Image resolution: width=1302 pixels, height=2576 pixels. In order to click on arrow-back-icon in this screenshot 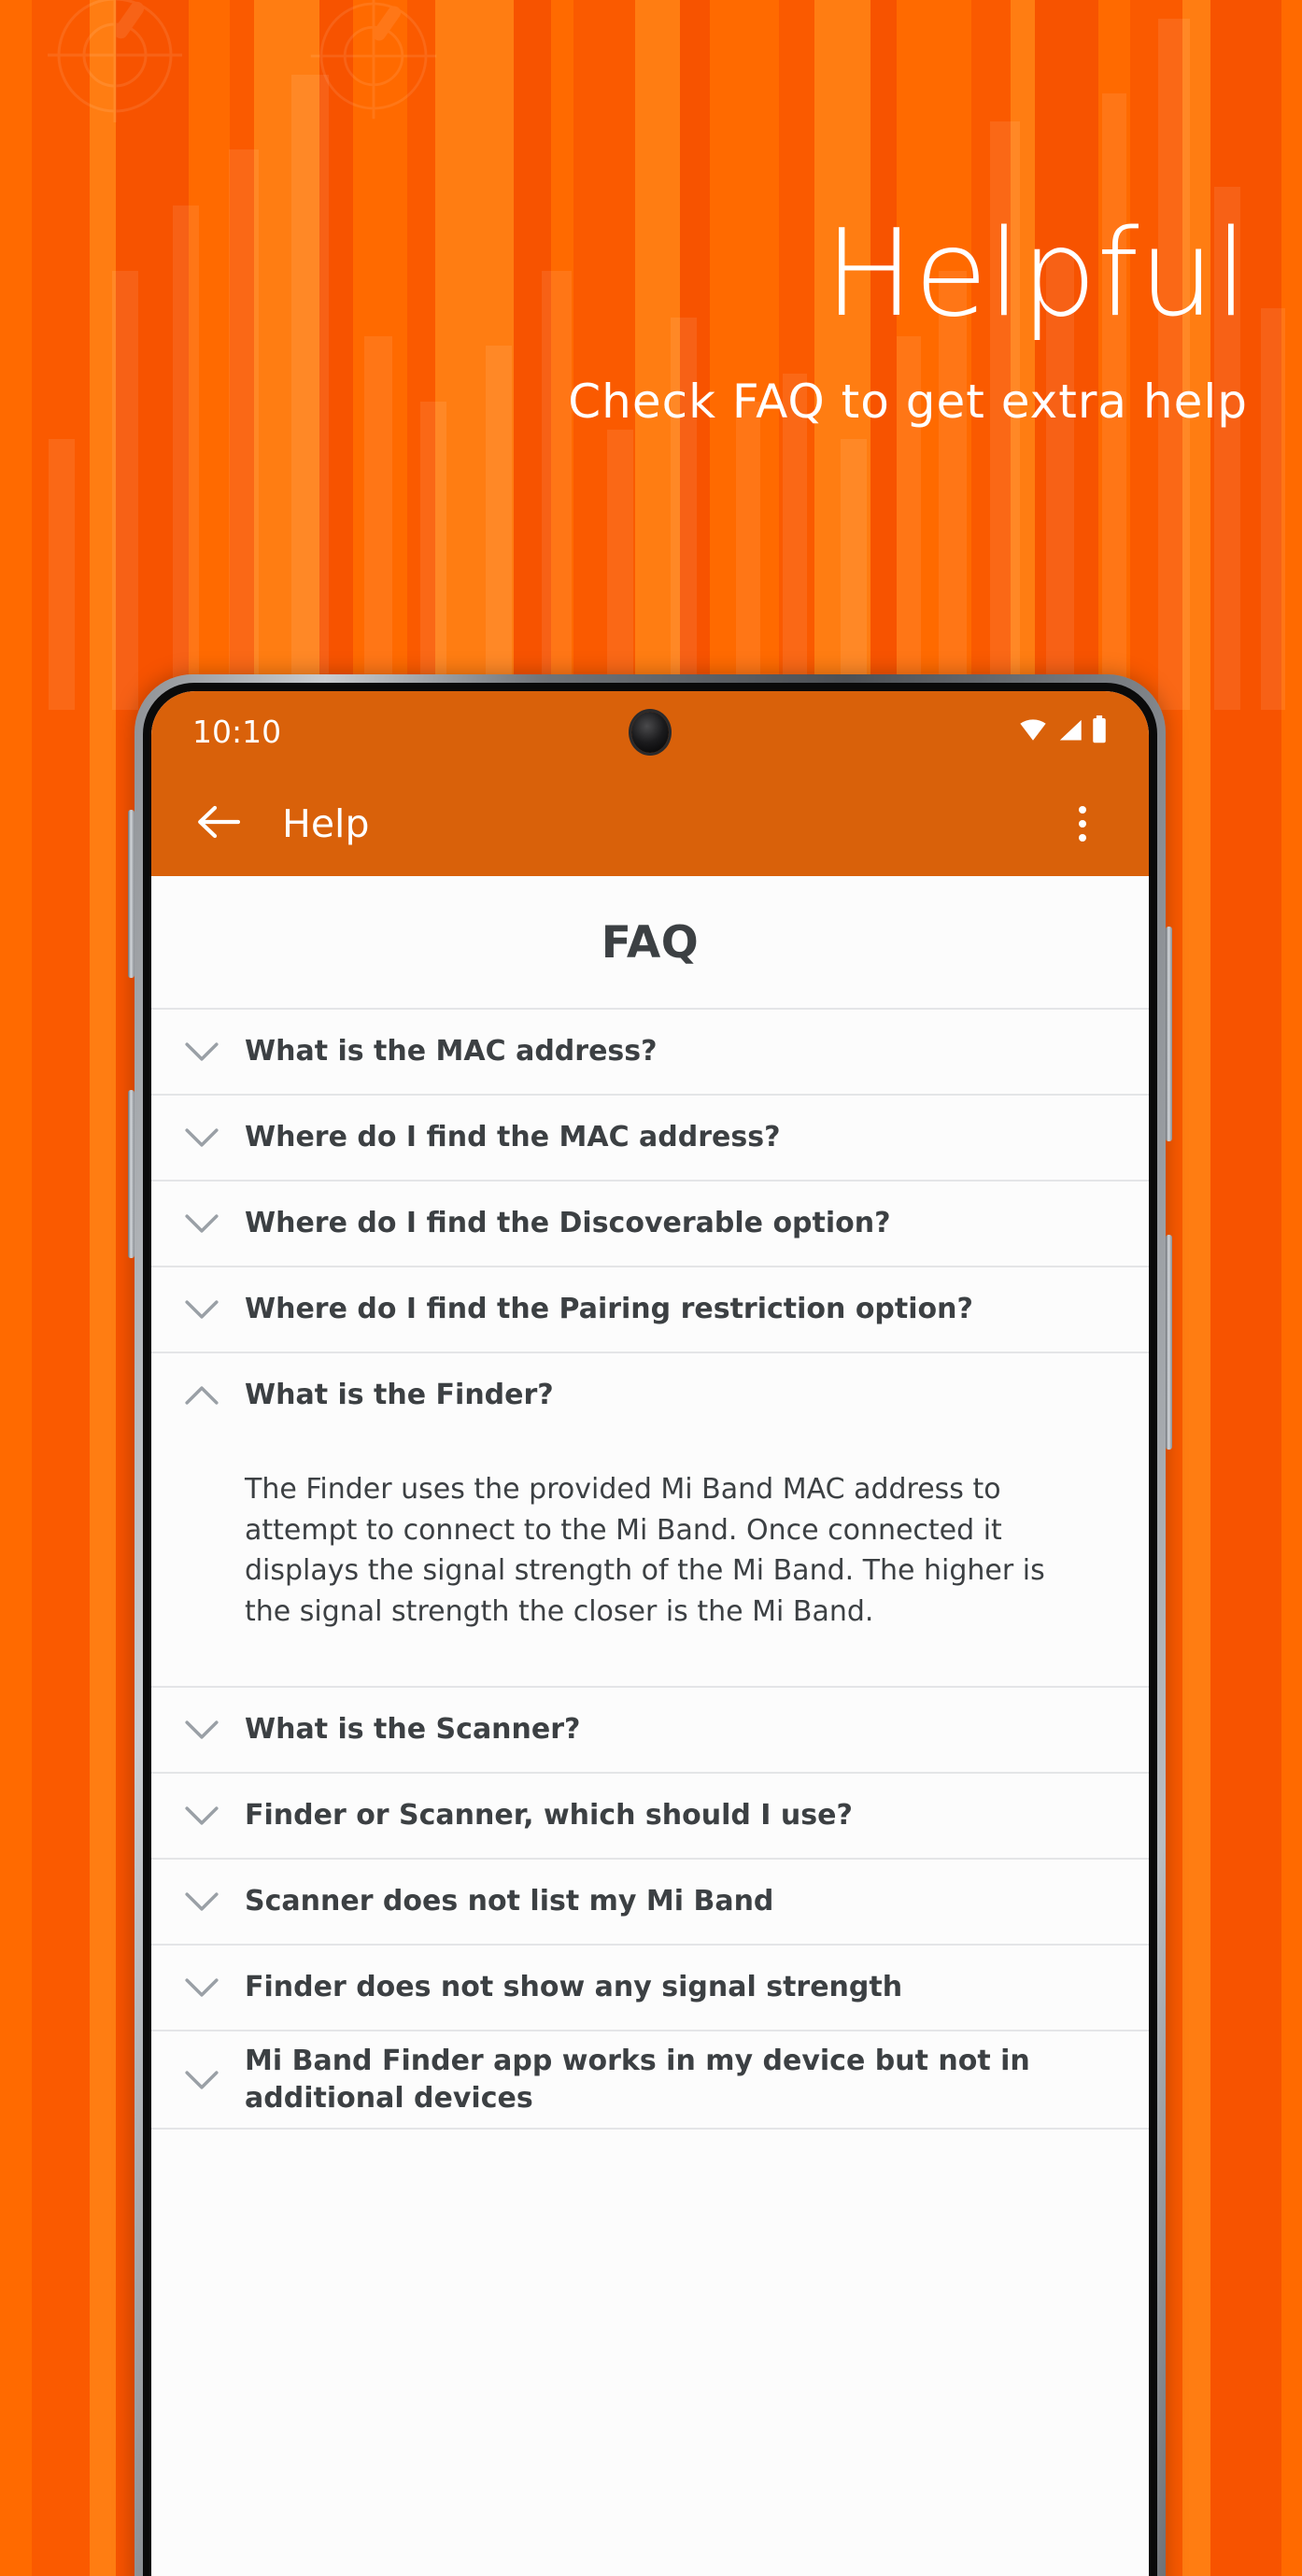, I will do `click(218, 824)`.